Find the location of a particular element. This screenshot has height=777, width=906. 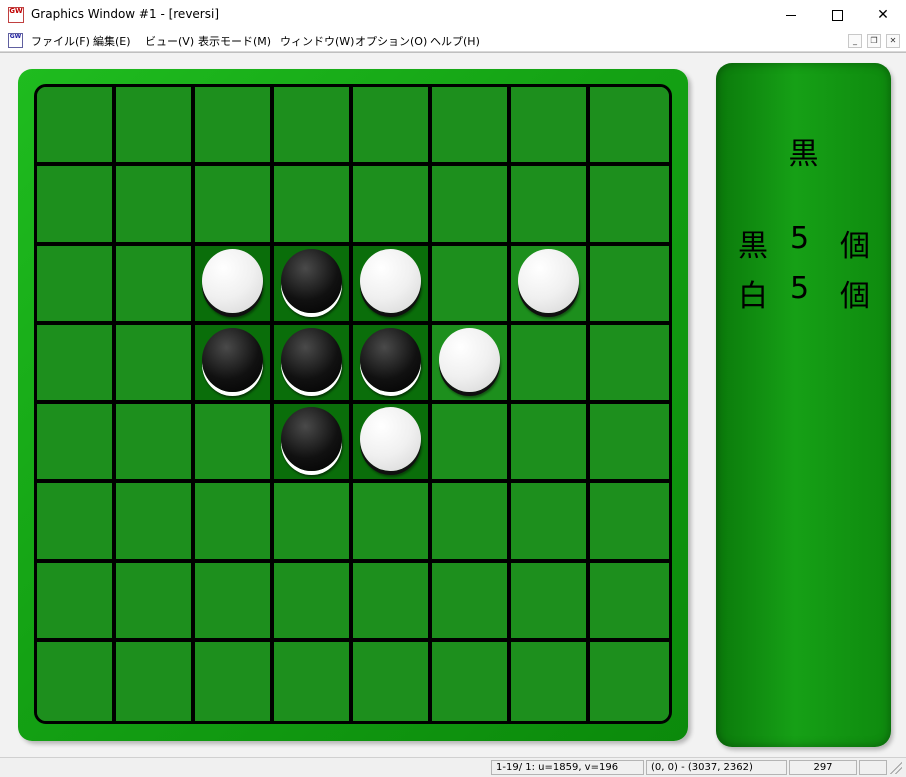

status-value: 297 is located at coordinates (823, 767).